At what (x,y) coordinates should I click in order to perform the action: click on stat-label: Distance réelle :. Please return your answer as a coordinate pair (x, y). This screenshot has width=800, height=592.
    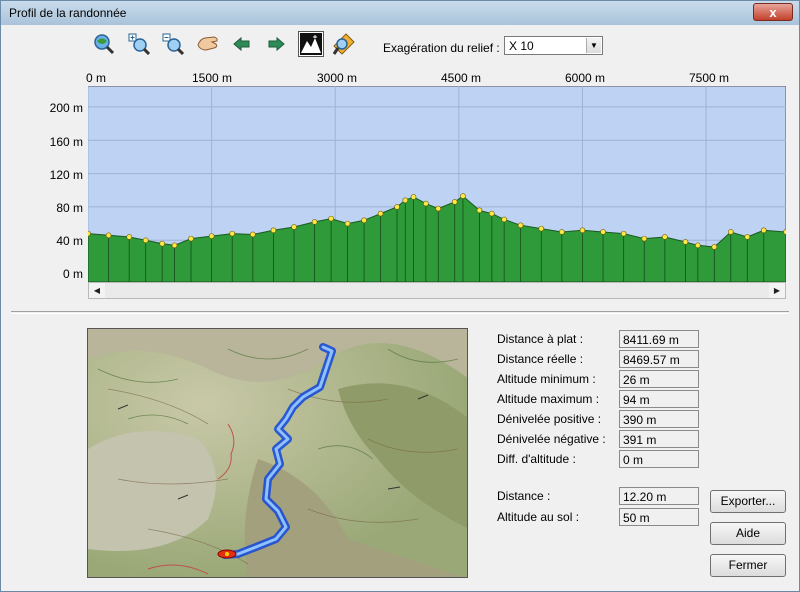
    Looking at the image, I should click on (540, 359).